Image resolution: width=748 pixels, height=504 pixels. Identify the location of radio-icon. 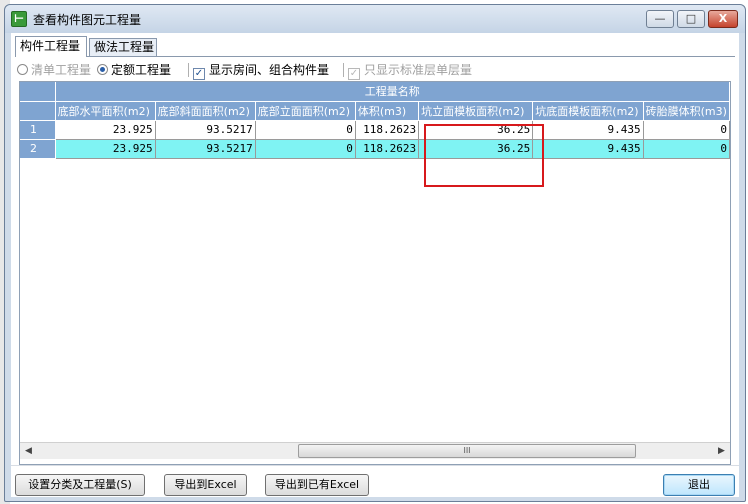
(22, 69).